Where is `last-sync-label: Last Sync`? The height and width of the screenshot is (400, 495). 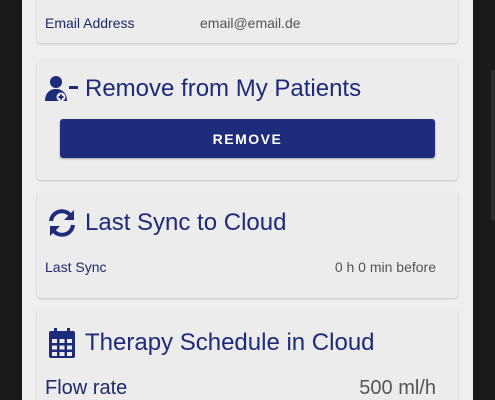
last-sync-label: Last Sync is located at coordinates (76, 267).